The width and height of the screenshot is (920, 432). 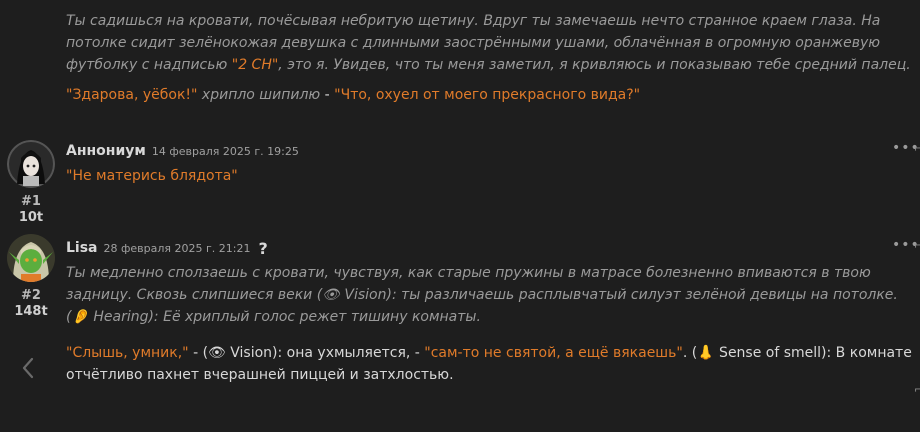 I want to click on dash: -, so click(x=329, y=95).